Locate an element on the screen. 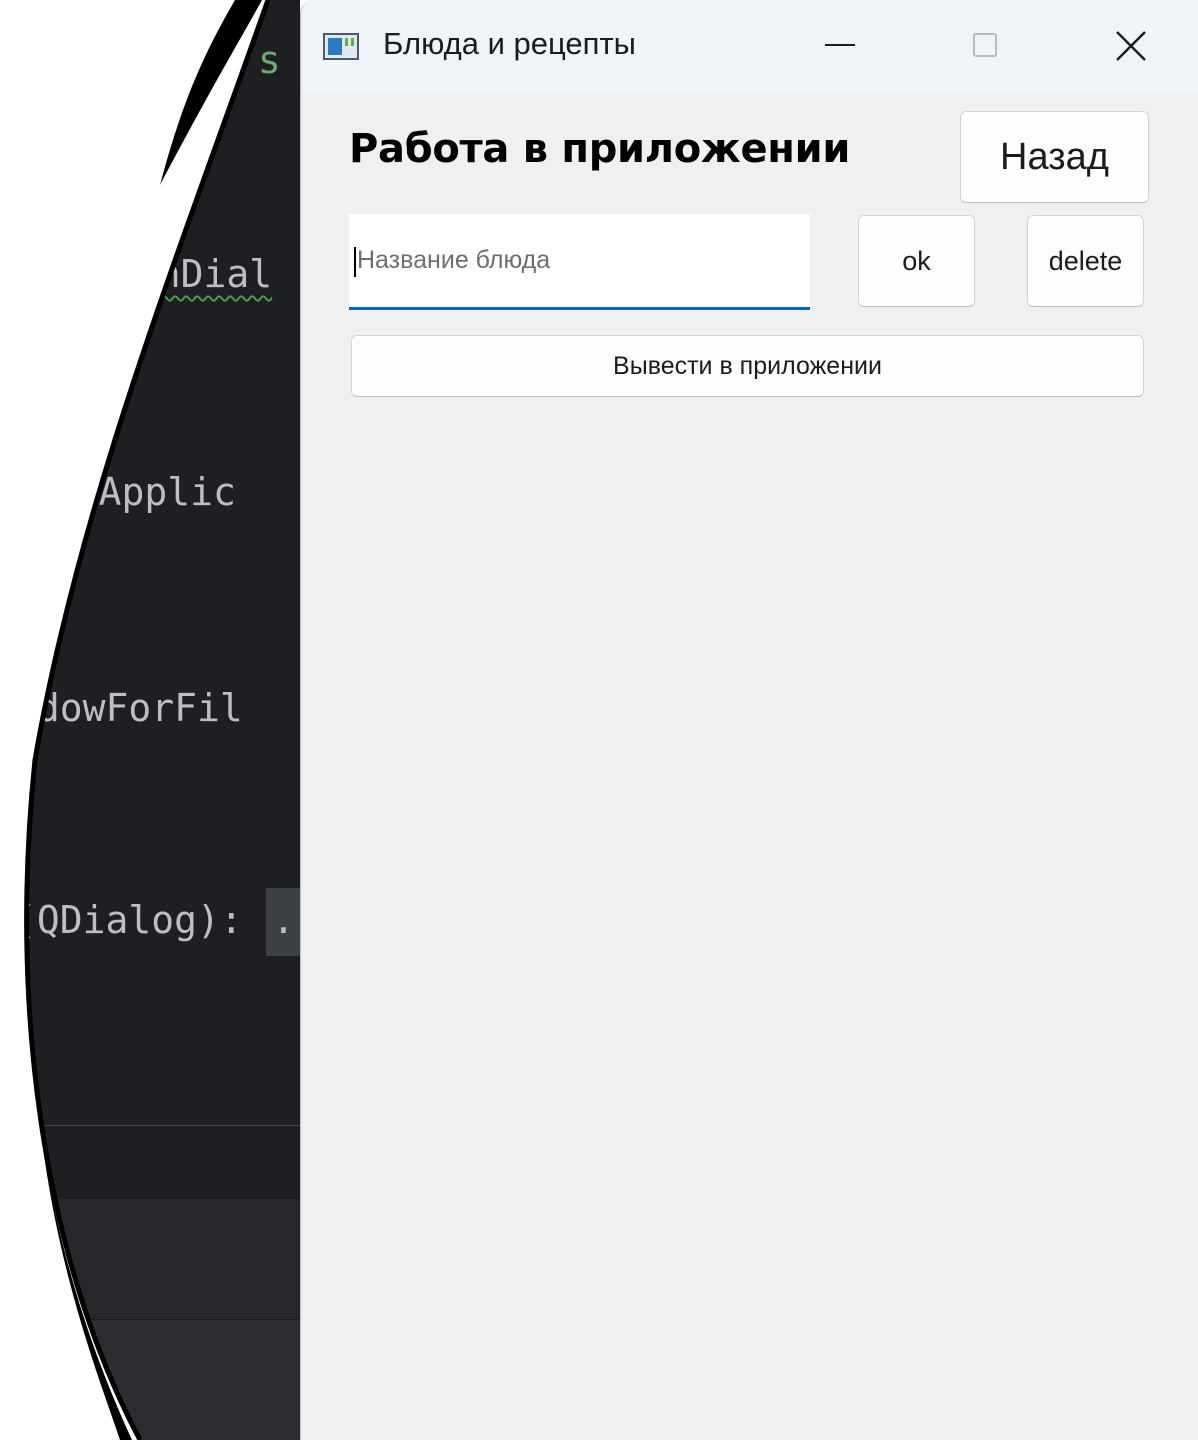 The width and height of the screenshot is (1198, 1440). code-line: ndowForFil is located at coordinates (128, 708).